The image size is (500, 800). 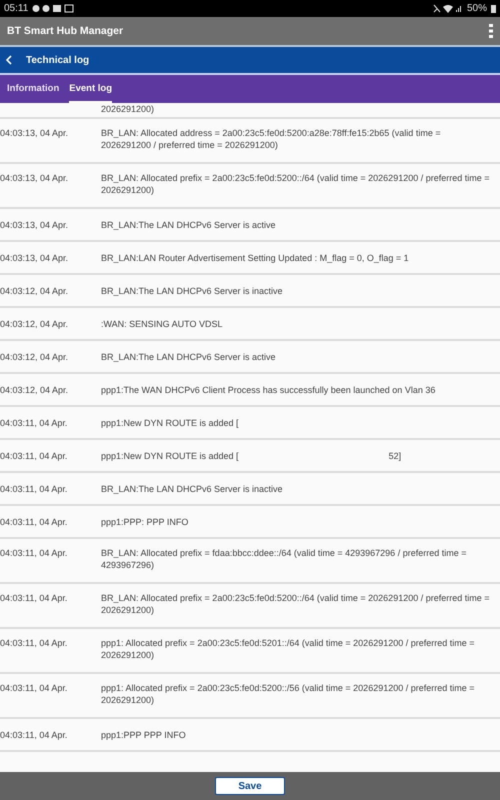 I want to click on log-message: 2026291200), so click(x=128, y=109).